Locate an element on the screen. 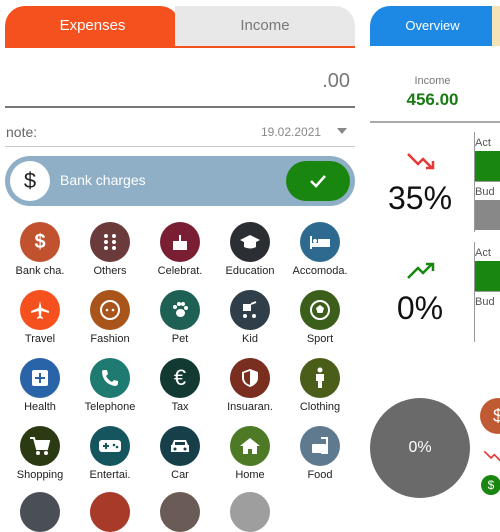  selected-category-bar: $ Bank charges is located at coordinates (180, 181).